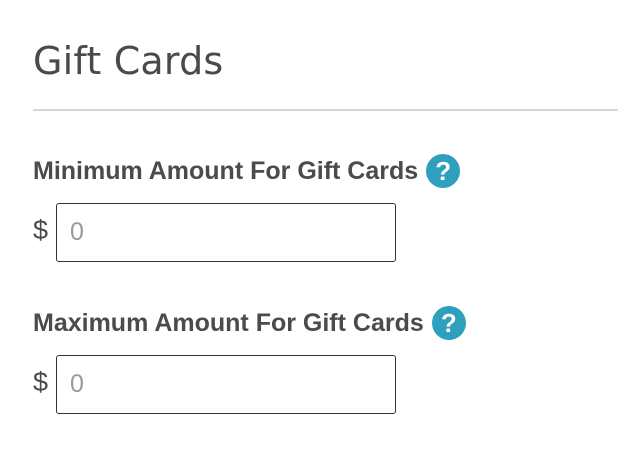 The image size is (618, 452). What do you see at coordinates (128, 61) in the screenshot?
I see `page-title: Gift Cards` at bounding box center [128, 61].